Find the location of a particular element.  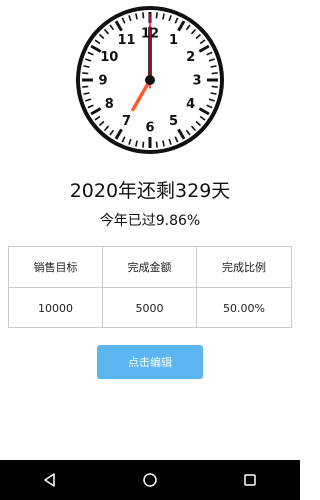

clock-number: 6 is located at coordinates (149, 128).